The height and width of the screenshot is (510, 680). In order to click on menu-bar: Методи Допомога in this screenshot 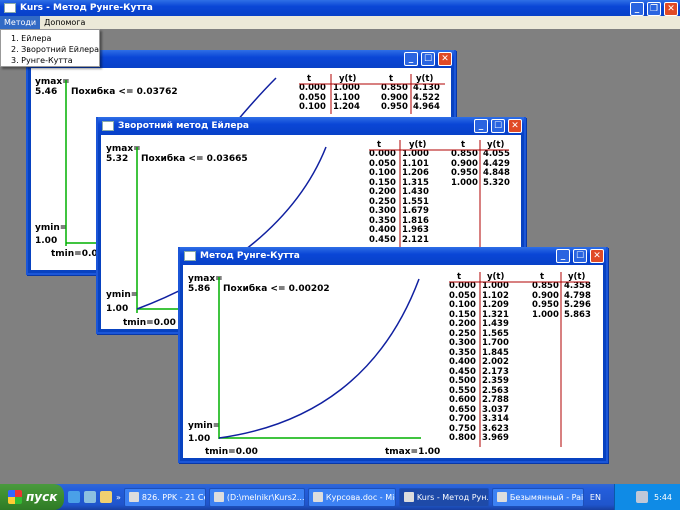, I will do `click(340, 22)`.